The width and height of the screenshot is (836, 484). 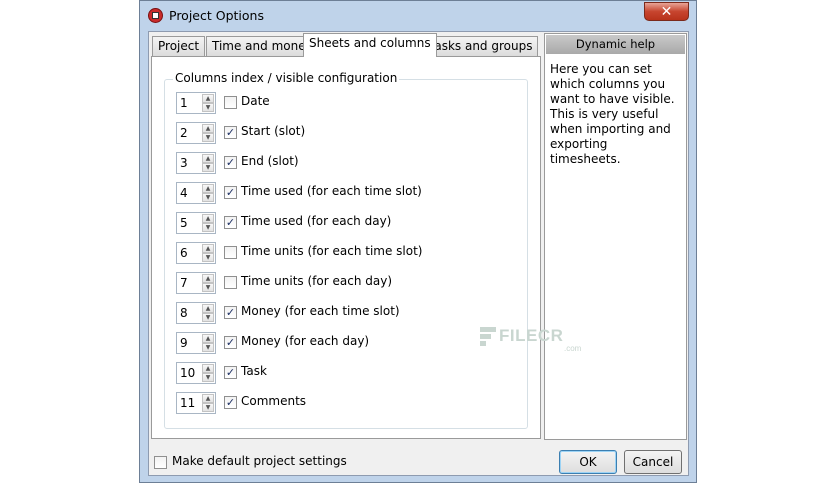 What do you see at coordinates (316, 221) in the screenshot?
I see `column-label: Time used (for each day)` at bounding box center [316, 221].